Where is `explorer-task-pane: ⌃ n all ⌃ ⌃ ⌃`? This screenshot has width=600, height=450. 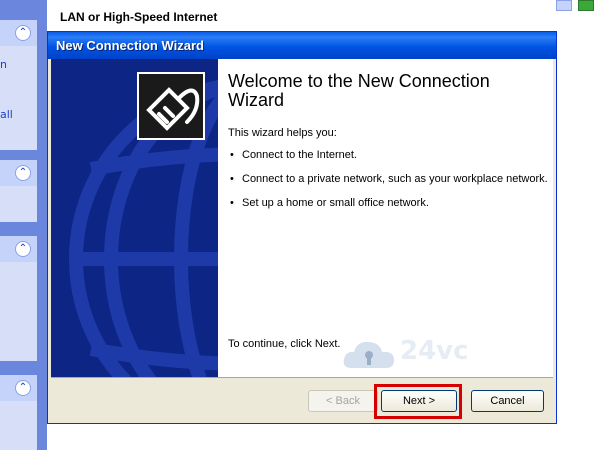
explorer-task-pane: ⌃ n all ⌃ ⌃ ⌃ is located at coordinates (23, 225).